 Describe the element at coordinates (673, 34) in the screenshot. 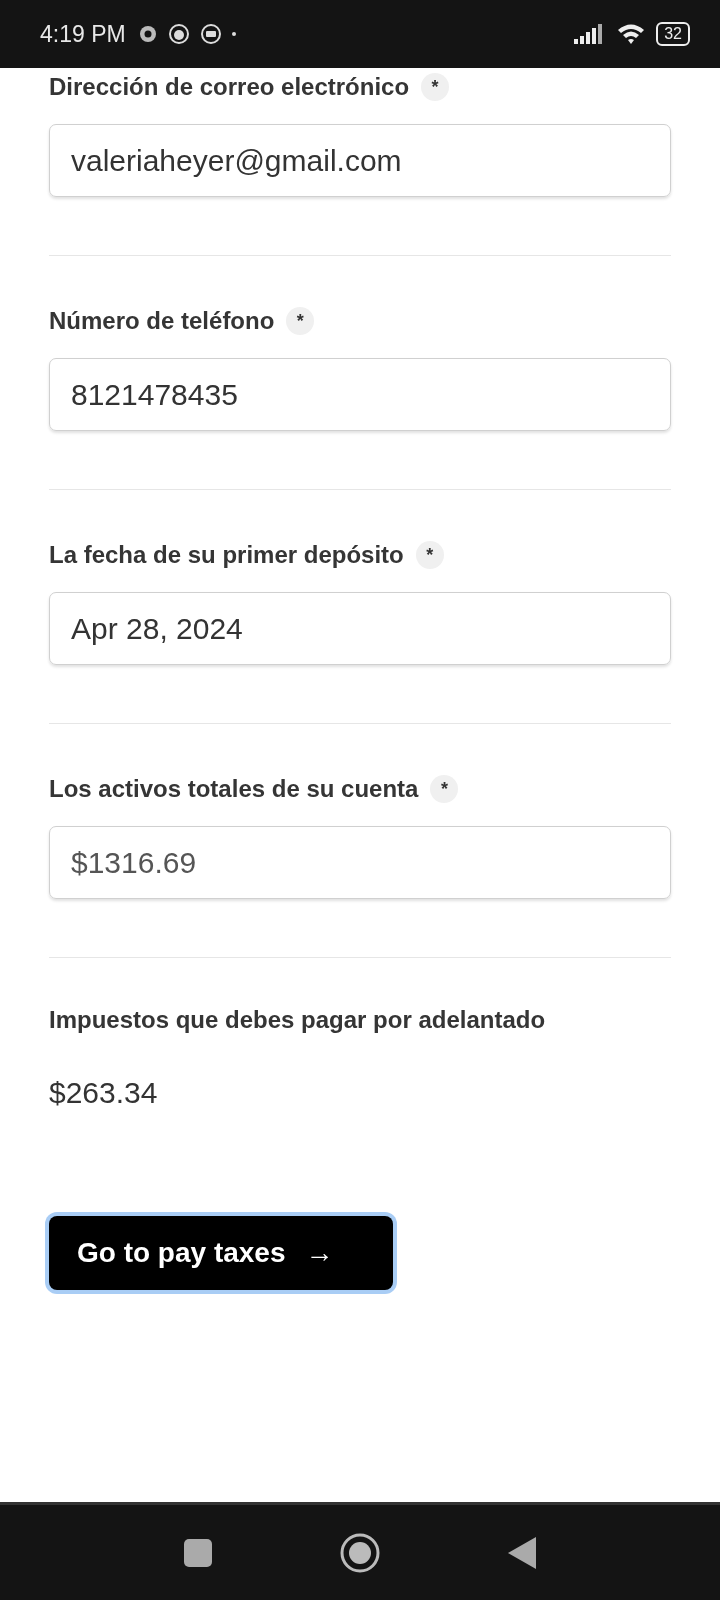

I see `battery-icon: 32` at that location.